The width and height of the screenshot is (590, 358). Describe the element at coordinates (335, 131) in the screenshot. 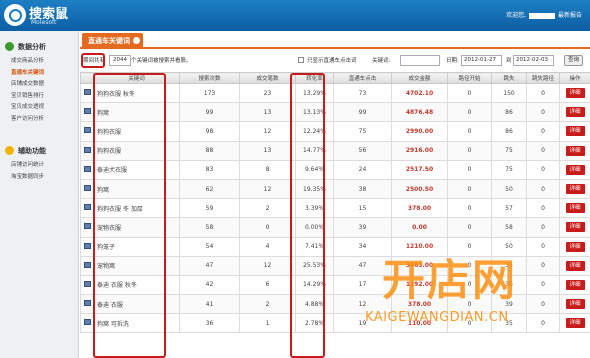

I see `table-row: 狗狗衣服 98 12 12.24% 75 2990.00 0 86 0 详细` at that location.